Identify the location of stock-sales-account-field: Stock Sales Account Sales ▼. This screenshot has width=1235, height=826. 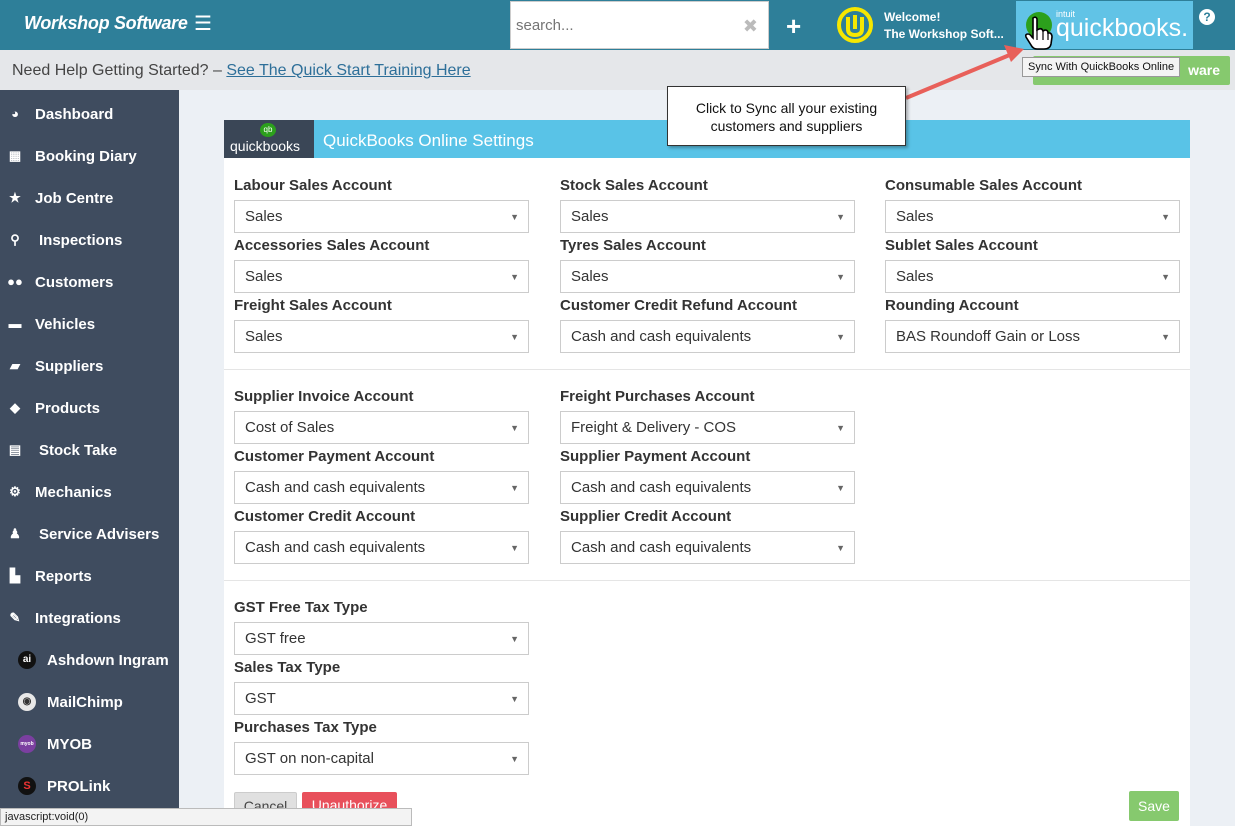
(707, 205).